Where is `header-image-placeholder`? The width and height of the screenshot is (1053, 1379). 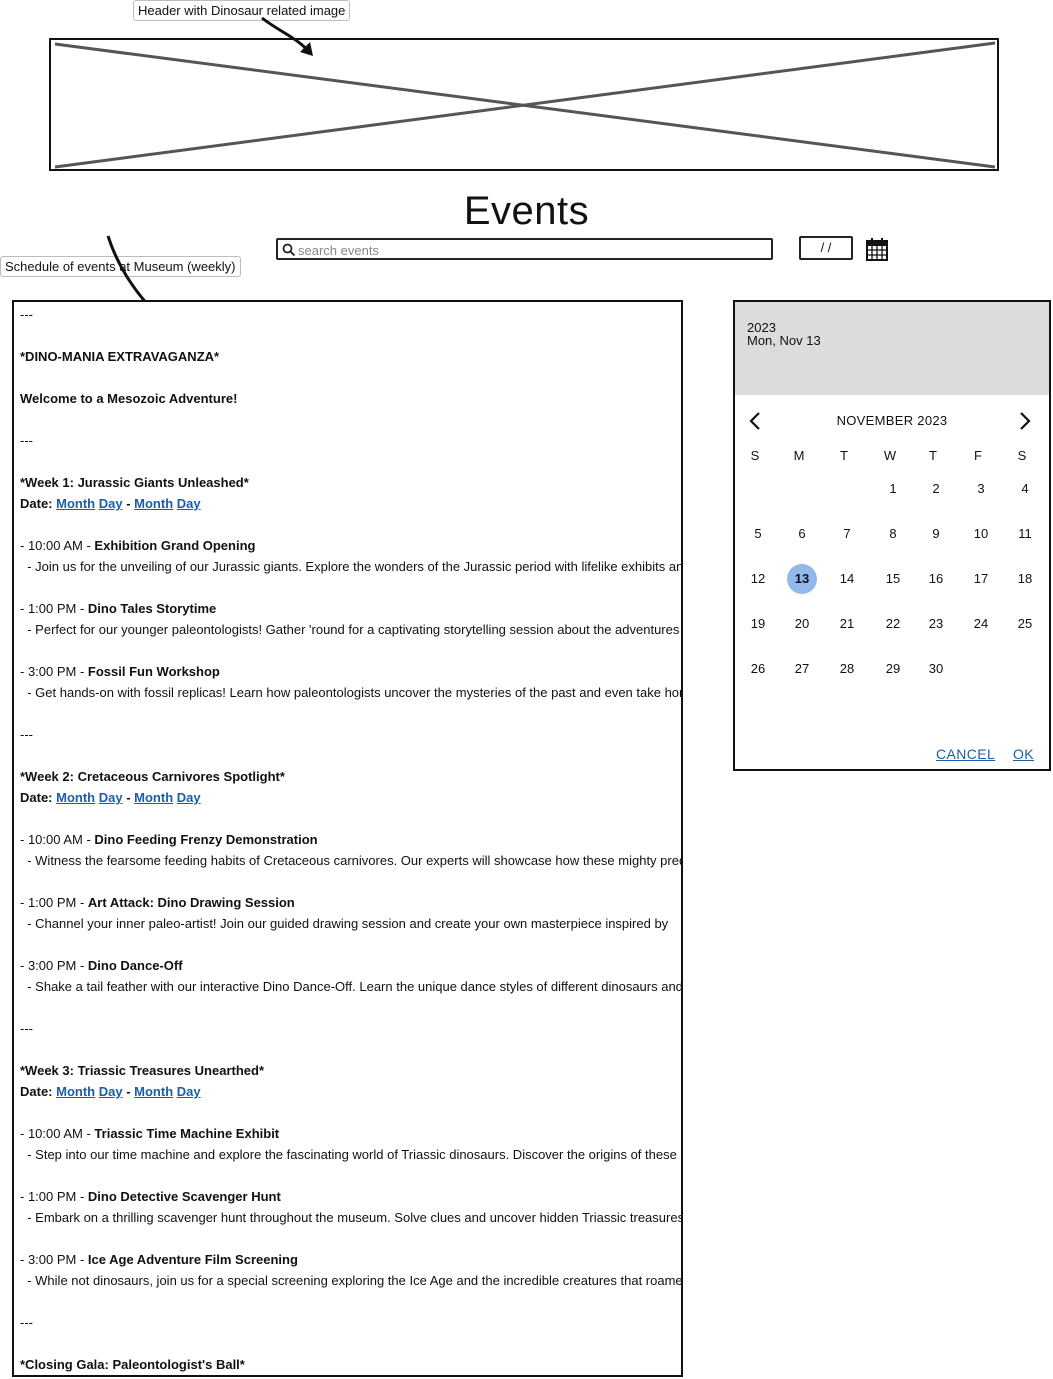 header-image-placeholder is located at coordinates (524, 104).